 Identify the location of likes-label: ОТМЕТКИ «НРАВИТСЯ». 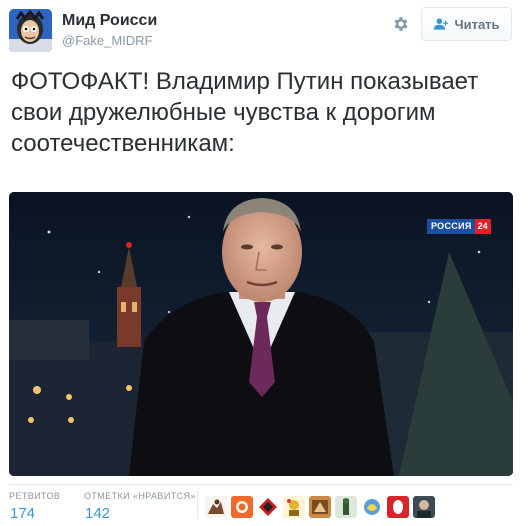
(140, 496).